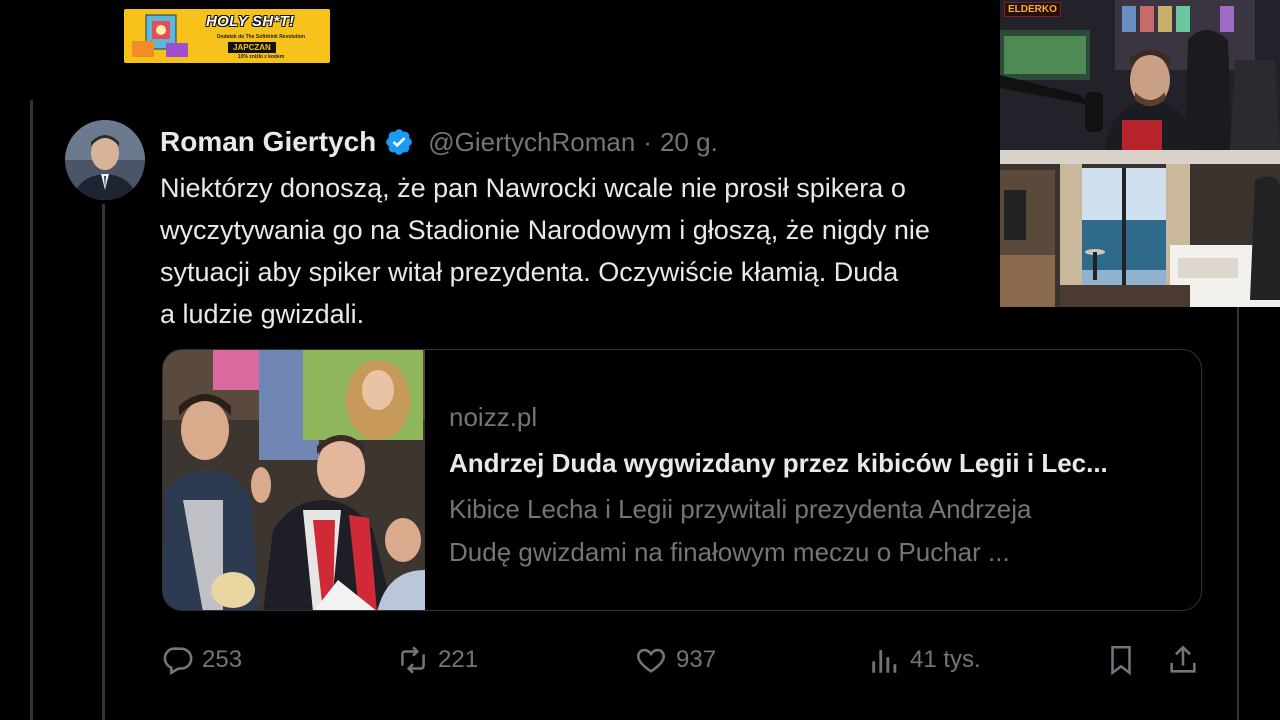 The height and width of the screenshot is (720, 1280). Describe the element at coordinates (178, 661) in the screenshot. I see `reply-icon` at that location.